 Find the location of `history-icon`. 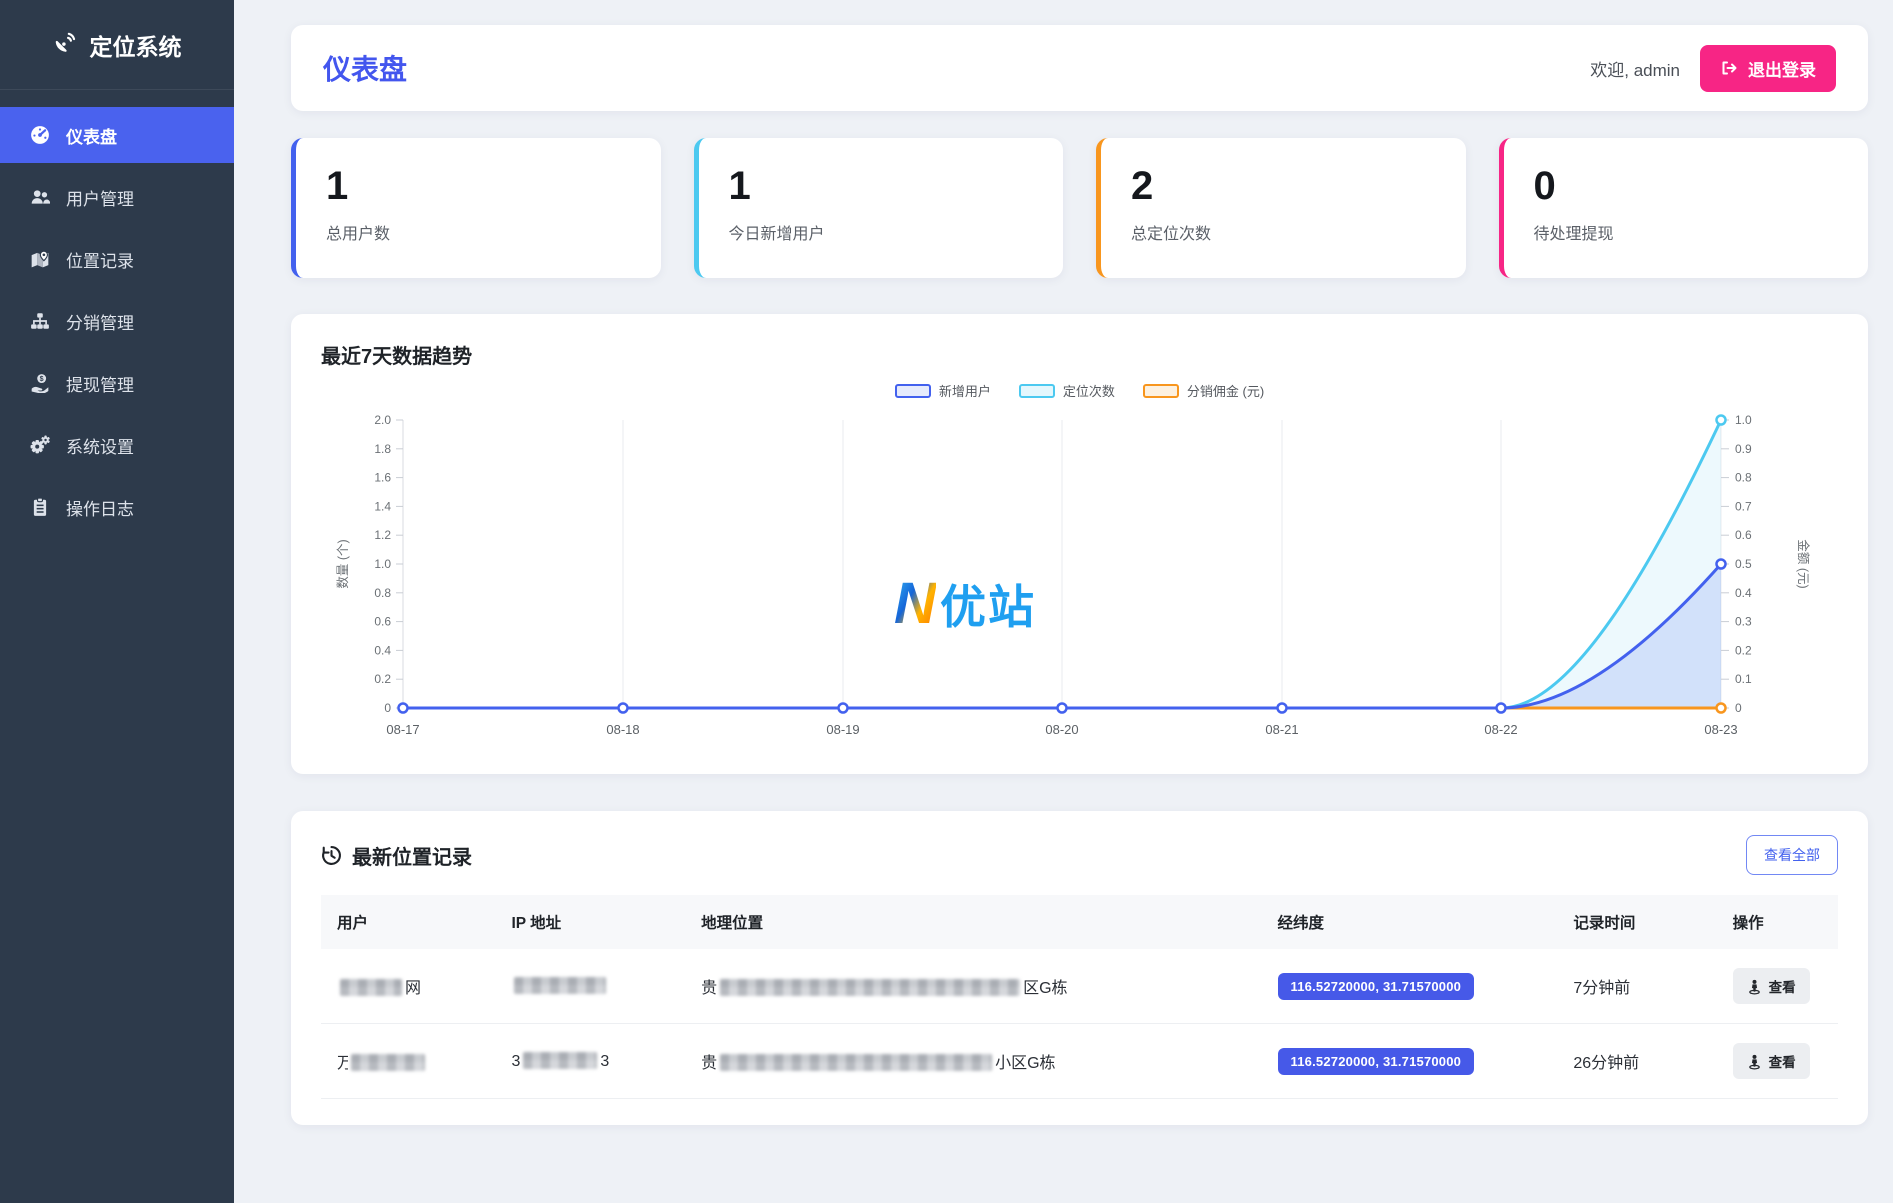

history-icon is located at coordinates (331, 855).